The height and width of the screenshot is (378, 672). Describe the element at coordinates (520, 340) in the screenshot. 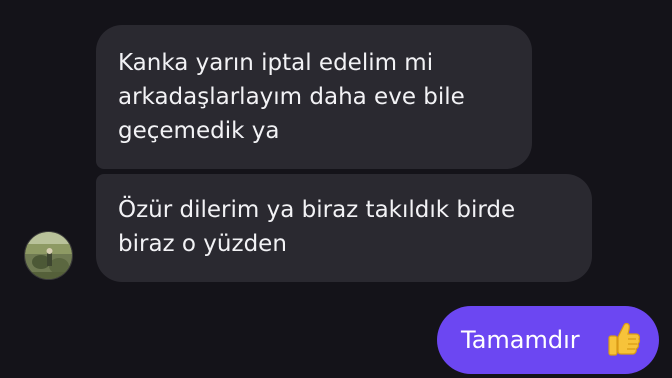

I see `message-text: Tamamdır` at that location.